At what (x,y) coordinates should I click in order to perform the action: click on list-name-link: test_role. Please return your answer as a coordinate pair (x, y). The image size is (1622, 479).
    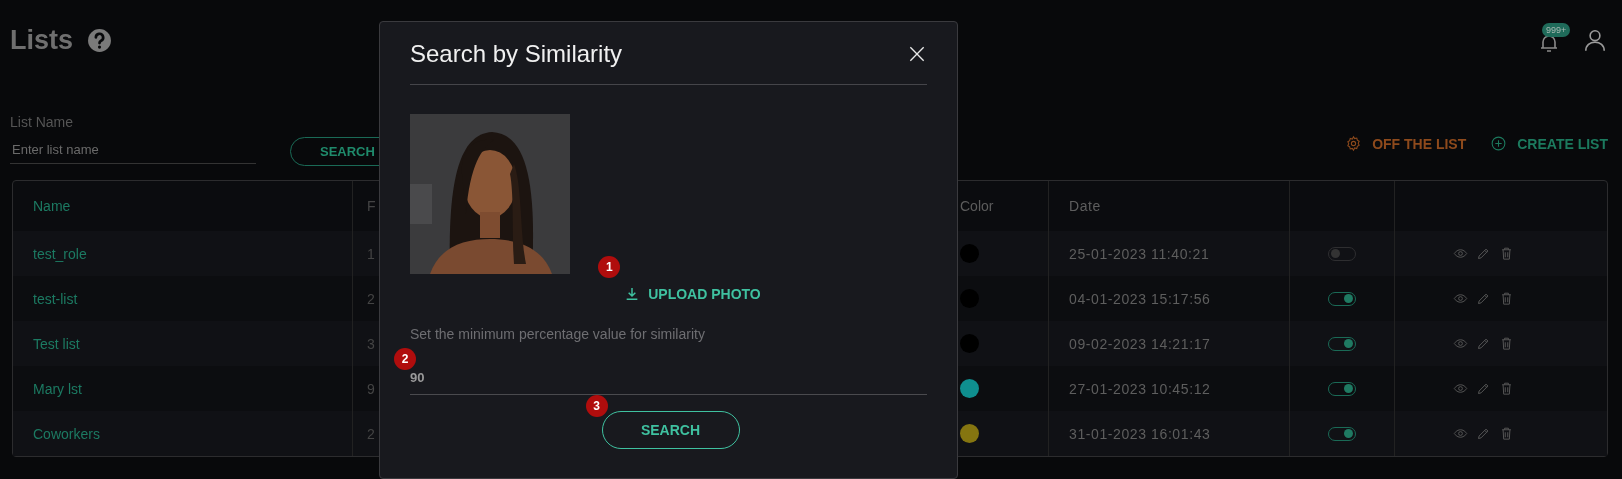
    Looking at the image, I should click on (60, 253).